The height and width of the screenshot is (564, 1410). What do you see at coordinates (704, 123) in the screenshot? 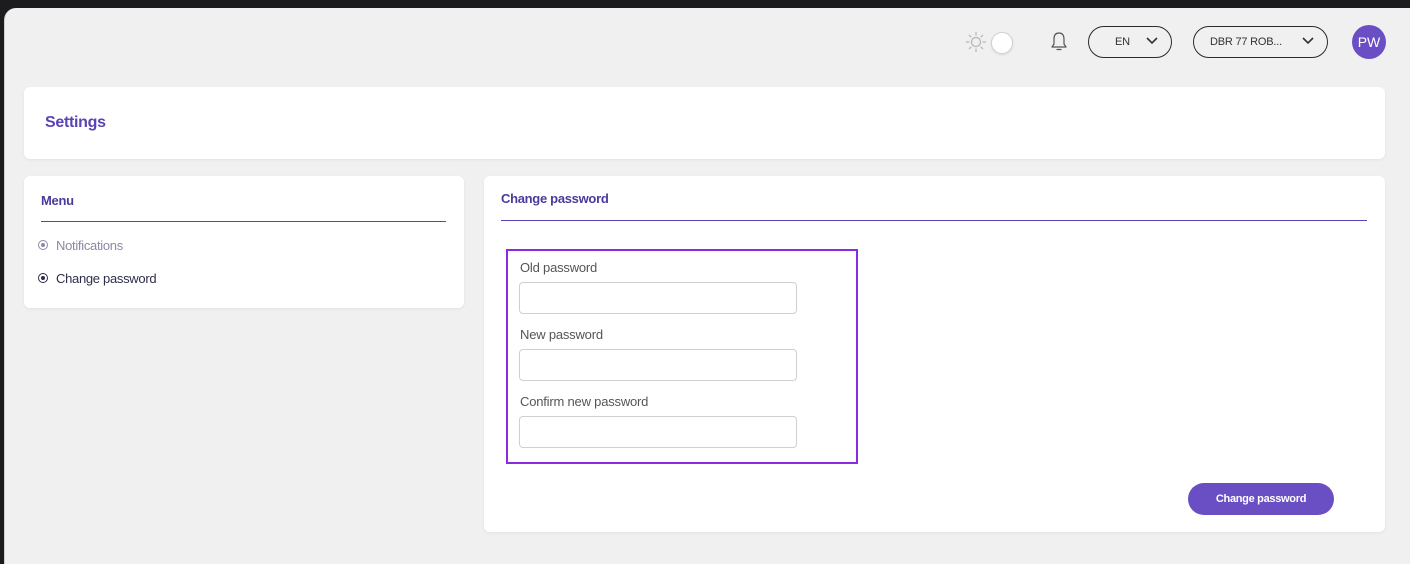
I see `page-header-card: Settings` at bounding box center [704, 123].